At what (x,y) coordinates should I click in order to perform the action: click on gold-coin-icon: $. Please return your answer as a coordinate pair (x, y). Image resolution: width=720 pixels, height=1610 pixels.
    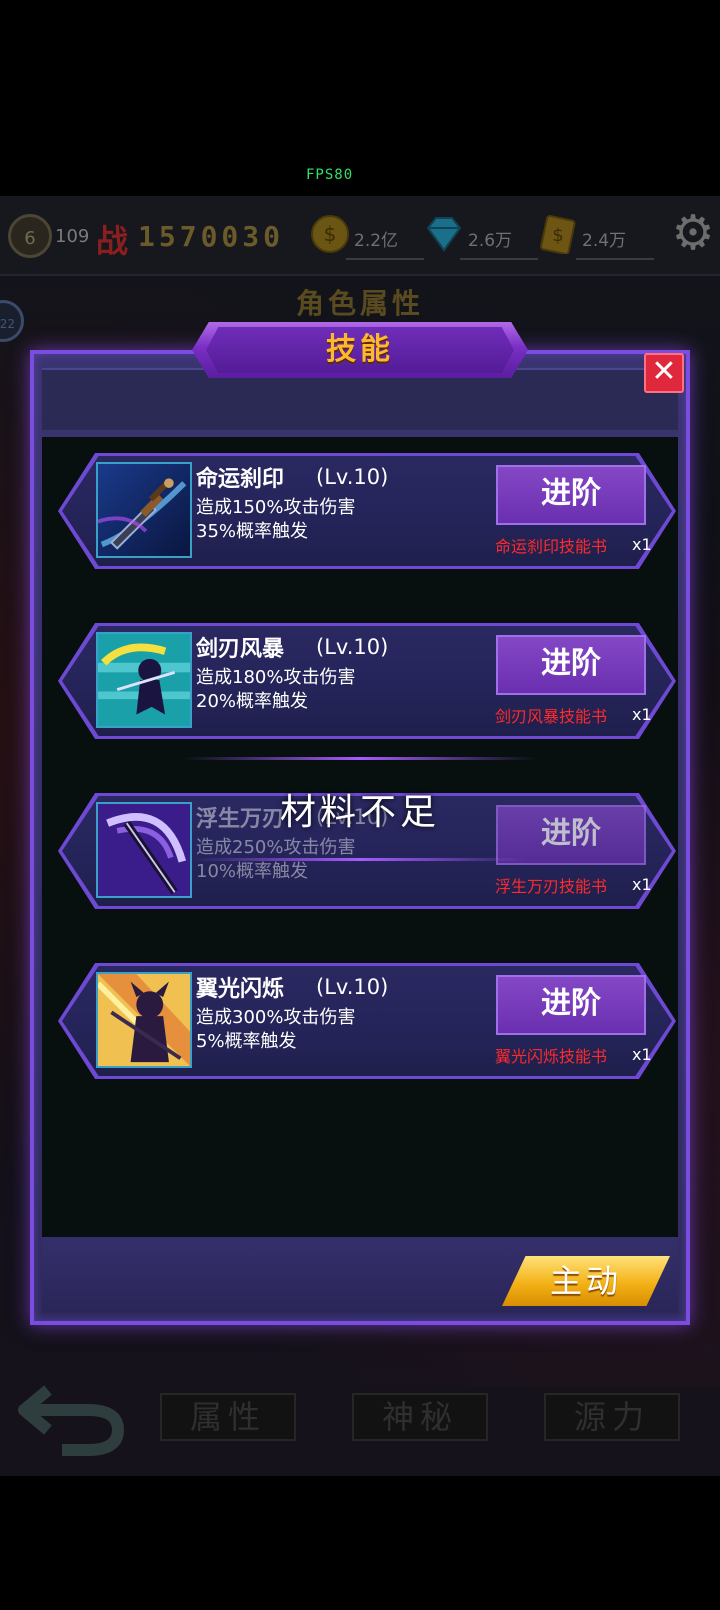
    Looking at the image, I should click on (330, 234).